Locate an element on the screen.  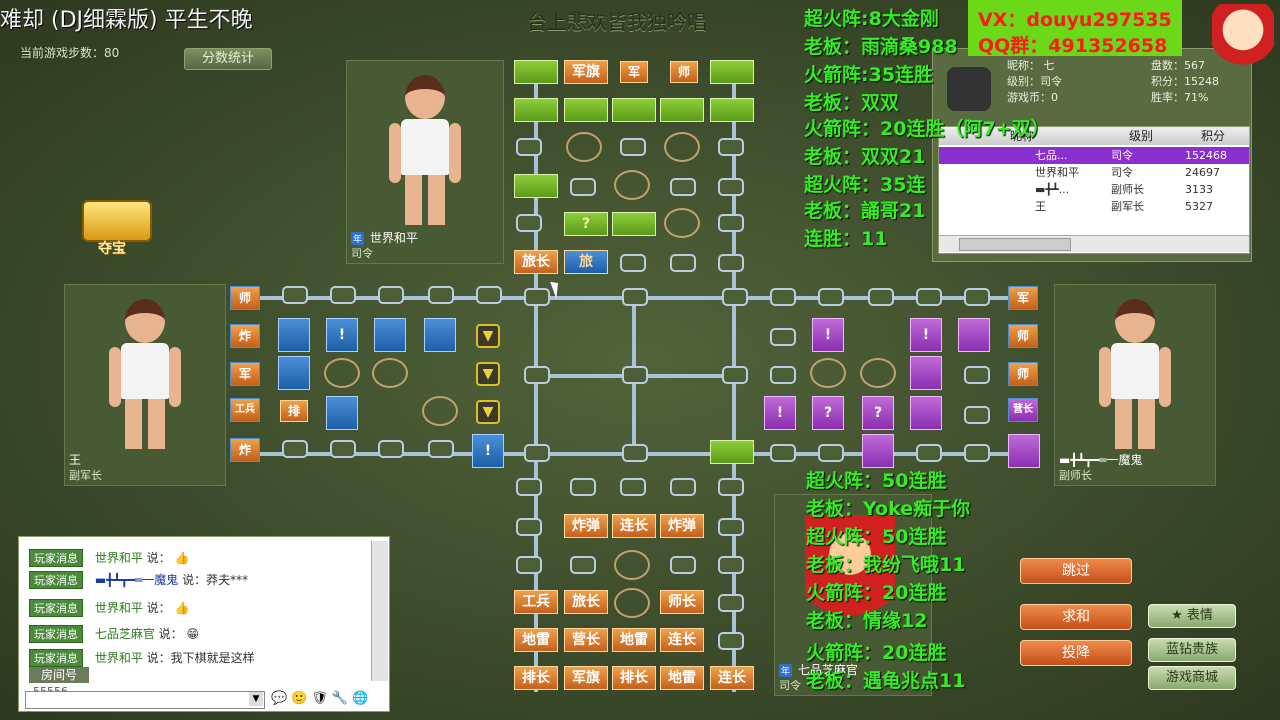
board-piece-right: 师 is located at coordinates (1023, 374).